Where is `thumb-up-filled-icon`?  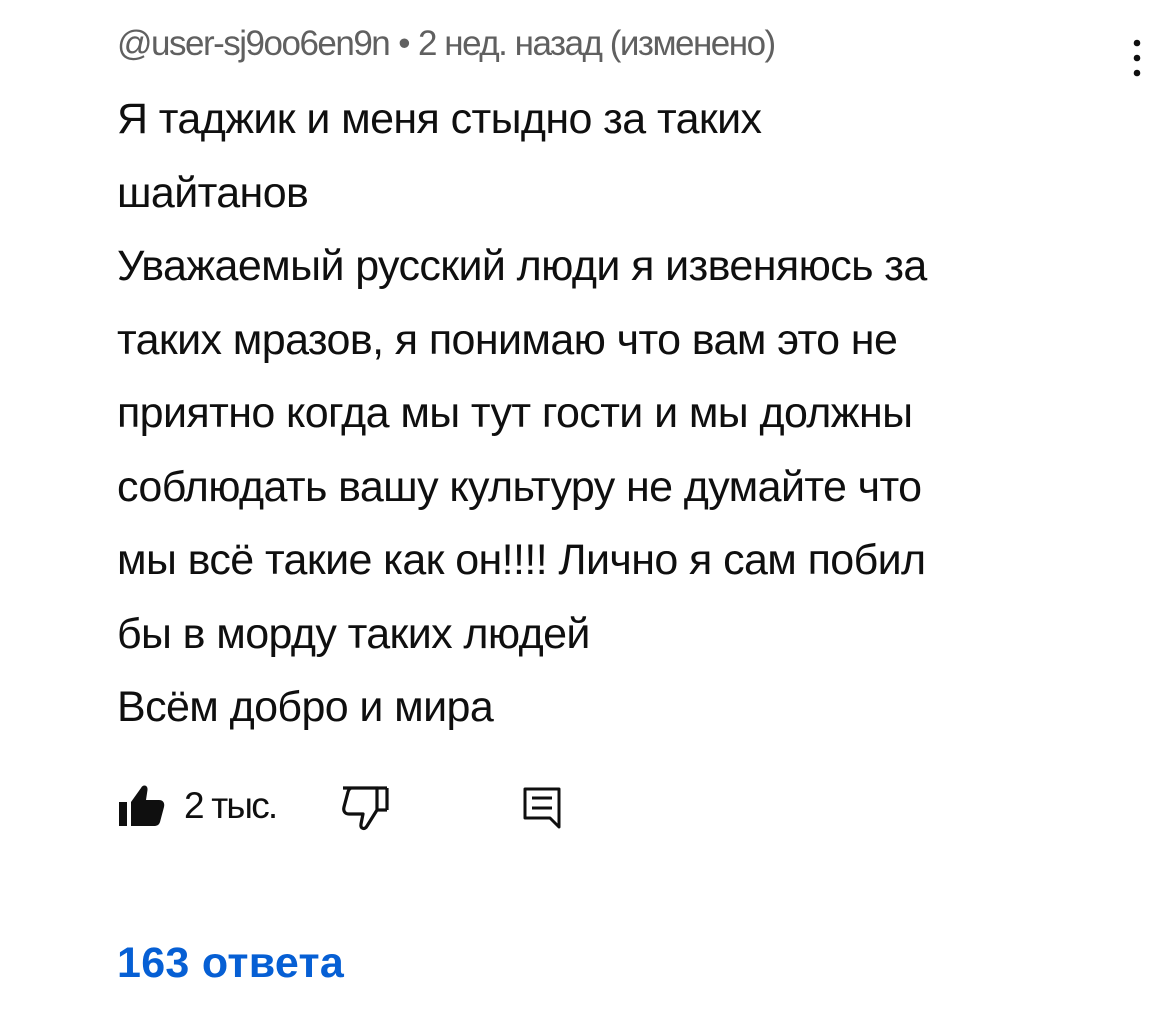
thumb-up-filled-icon is located at coordinates (142, 805).